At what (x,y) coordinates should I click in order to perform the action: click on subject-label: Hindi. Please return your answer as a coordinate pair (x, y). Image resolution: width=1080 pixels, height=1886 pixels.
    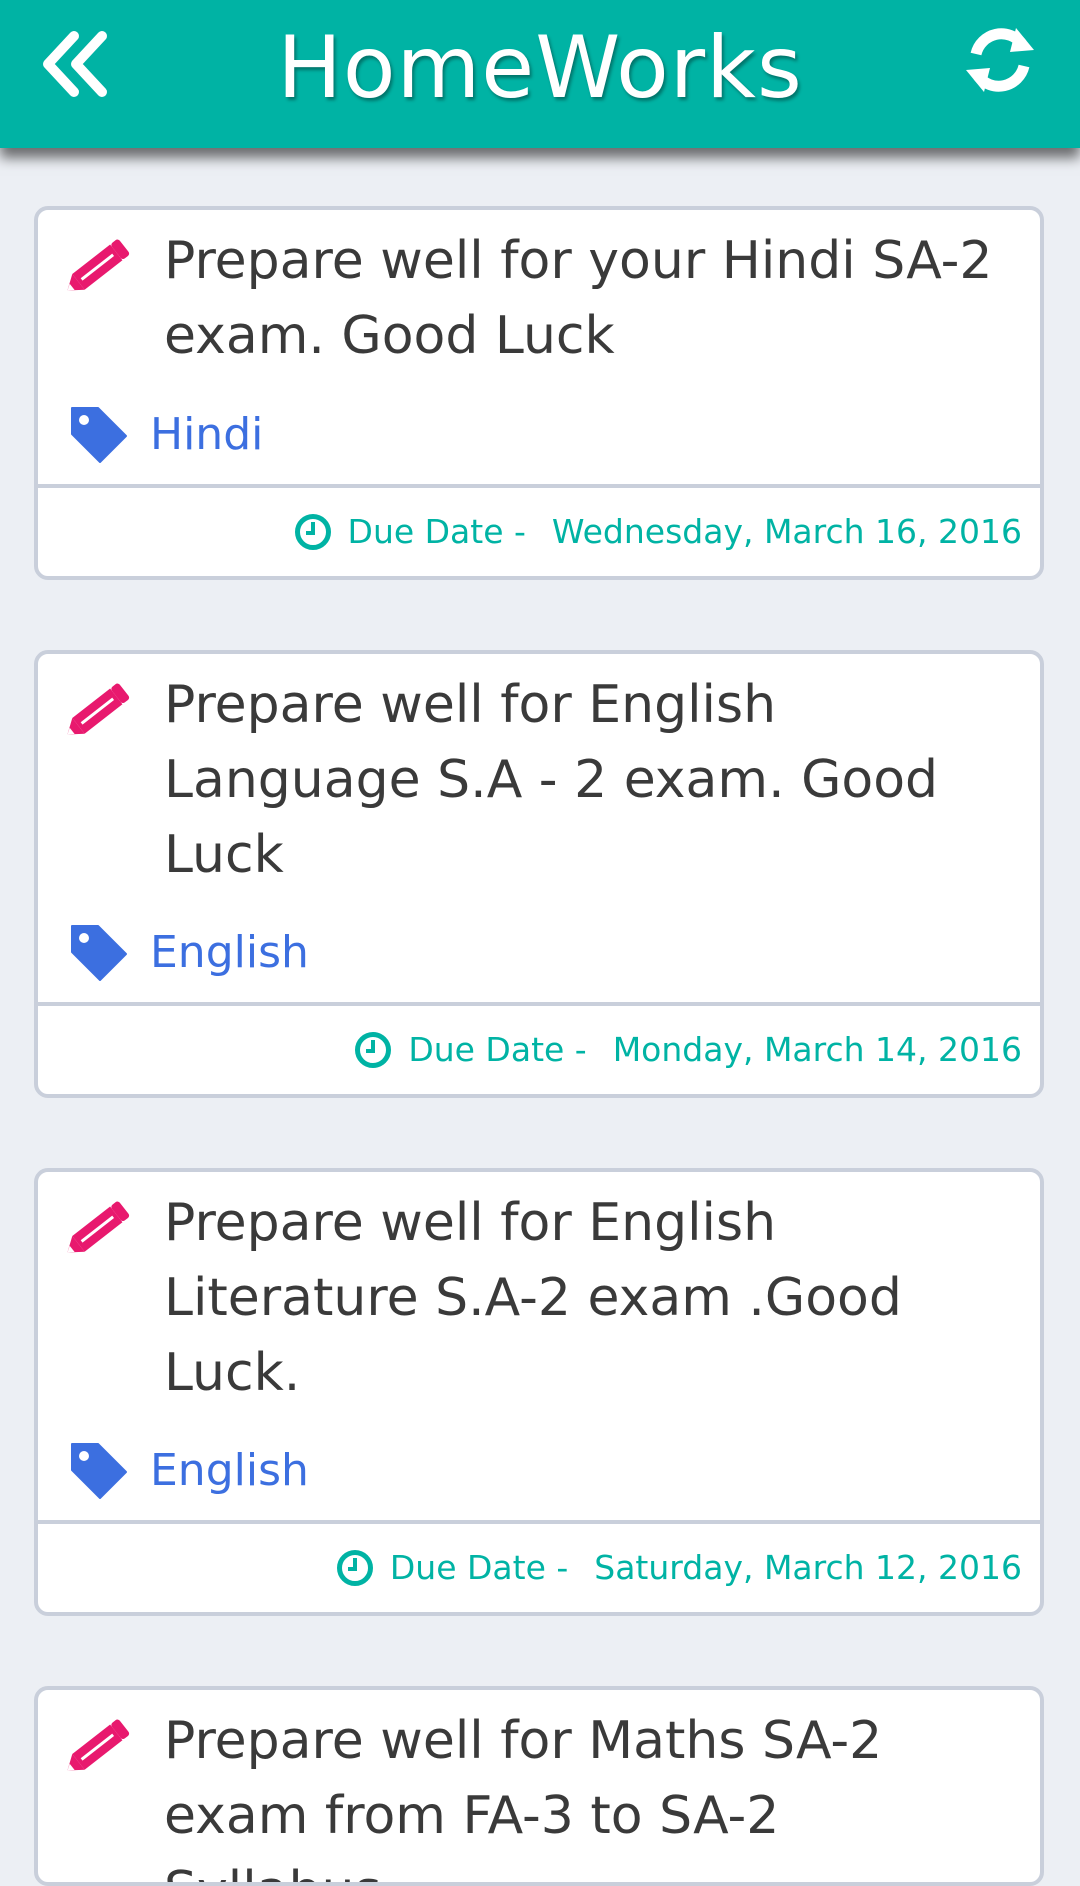
    Looking at the image, I should click on (206, 434).